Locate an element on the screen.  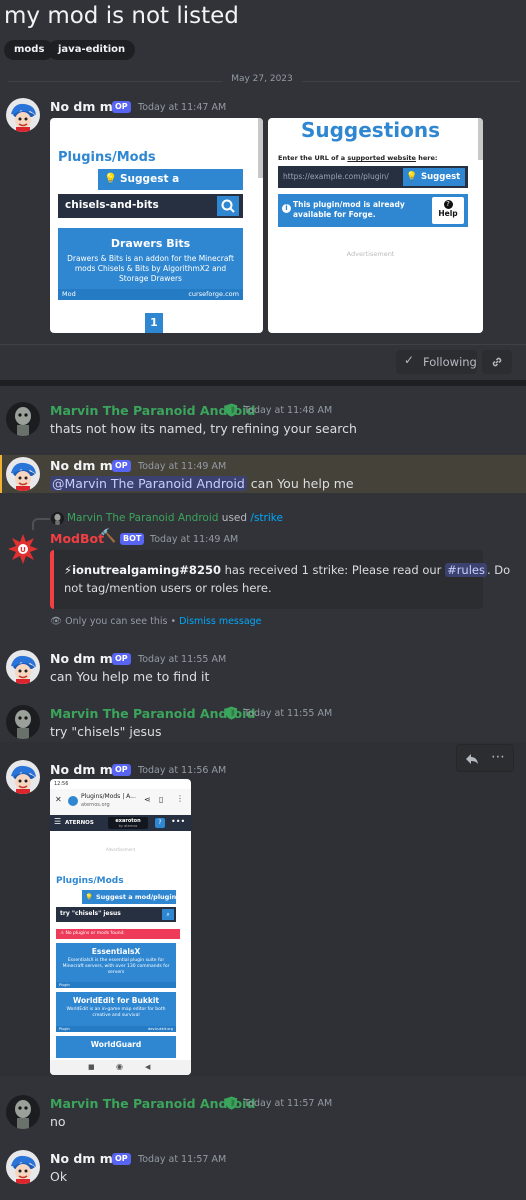
reply-used-label: used is located at coordinates (234, 518).